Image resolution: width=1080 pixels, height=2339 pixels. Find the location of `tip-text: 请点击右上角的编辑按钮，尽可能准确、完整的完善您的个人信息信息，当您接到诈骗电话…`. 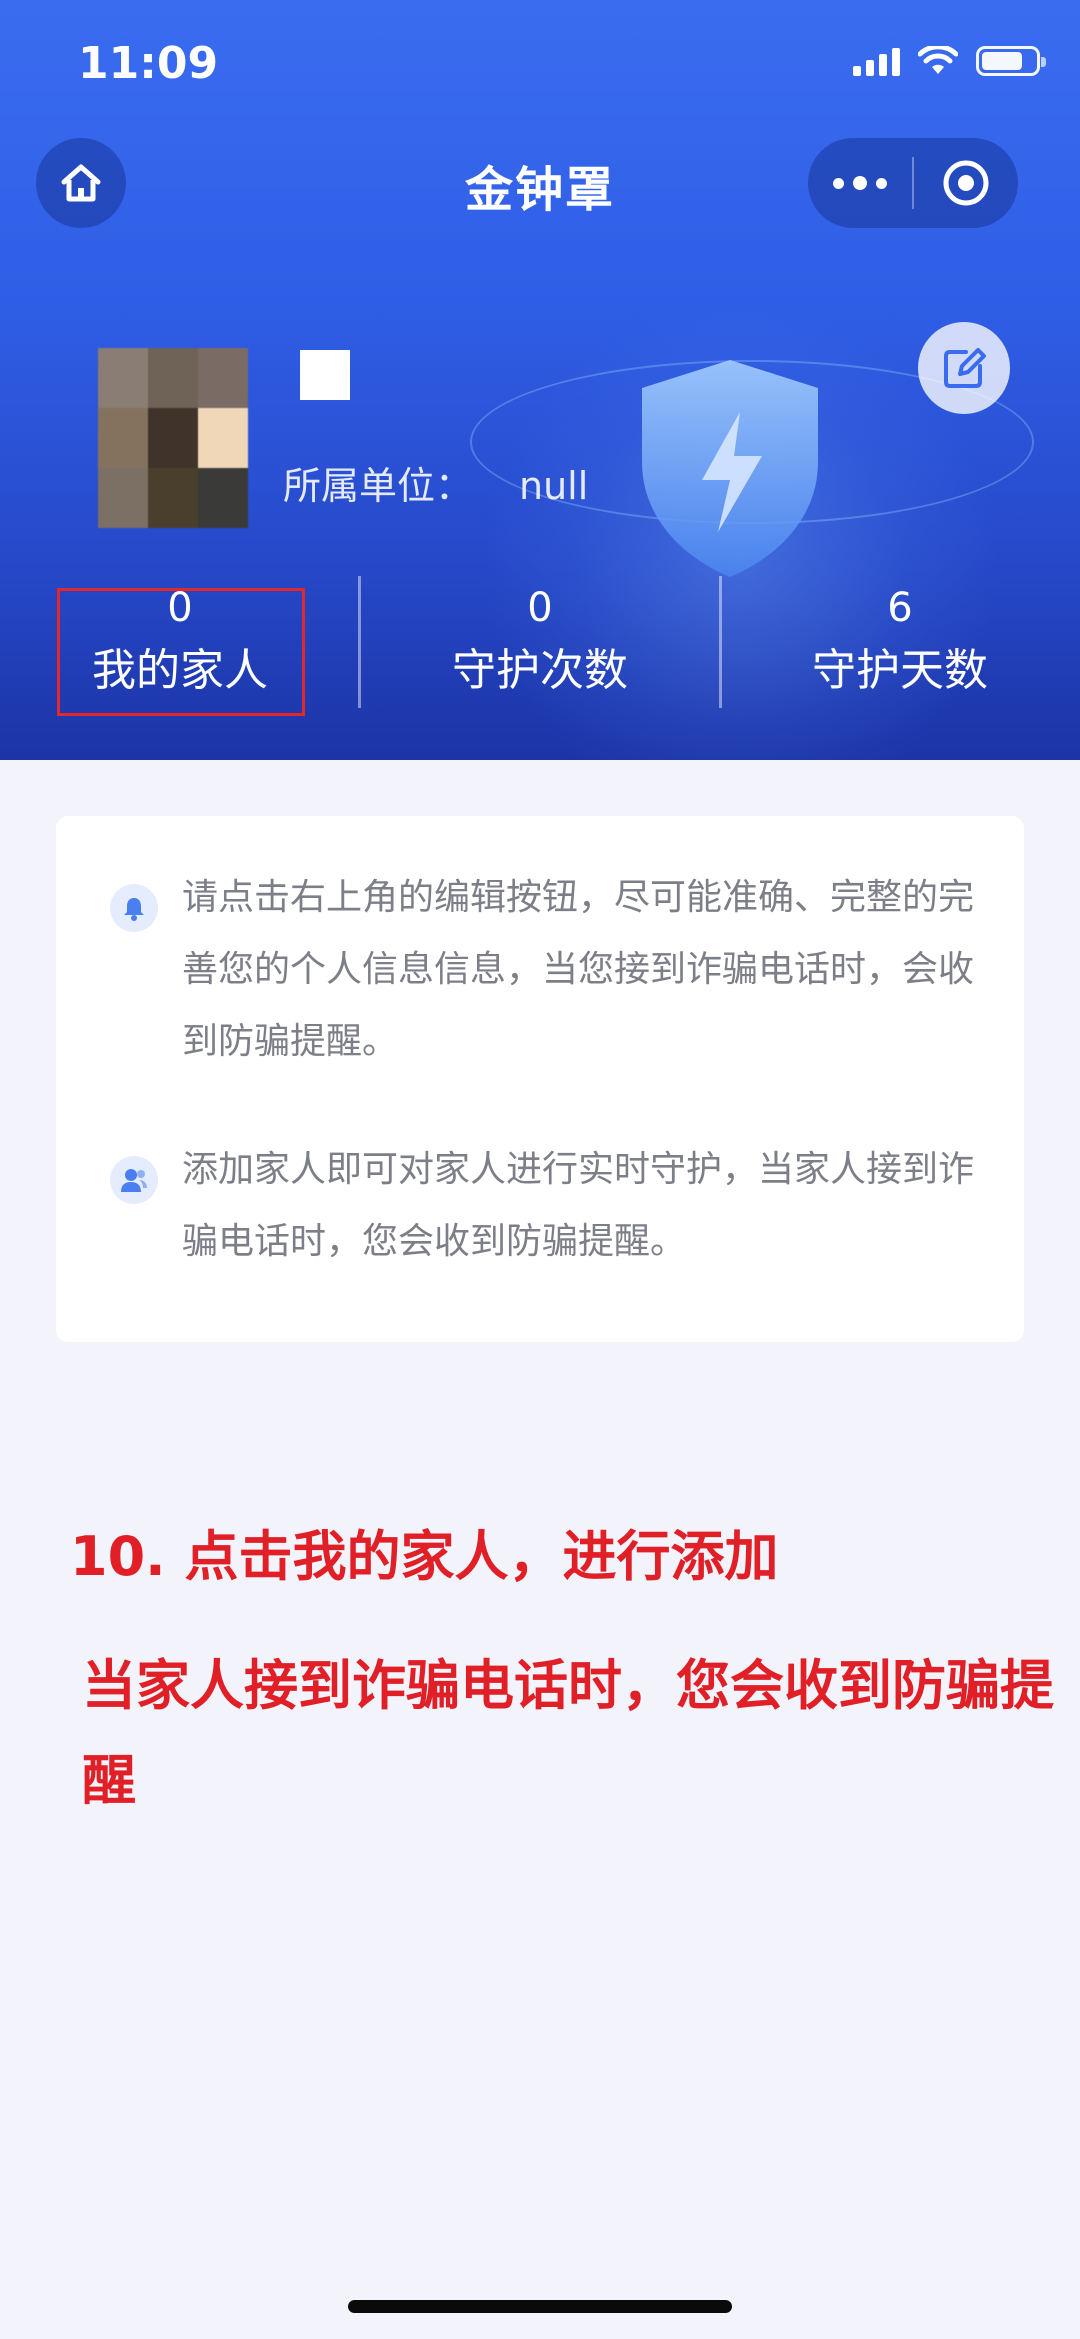

tip-text: 请点击右上角的编辑按钮，尽可能准确、完整的完善您的个人信息信息，当您接到诈骗电话… is located at coordinates (578, 969).